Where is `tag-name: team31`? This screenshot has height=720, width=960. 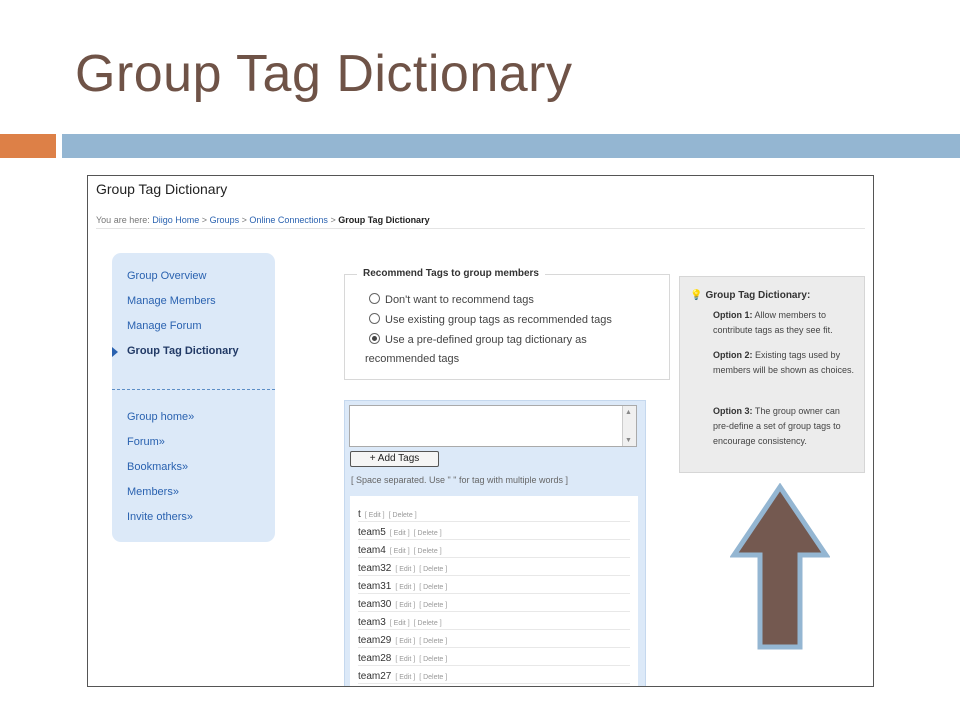 tag-name: team31 is located at coordinates (375, 586).